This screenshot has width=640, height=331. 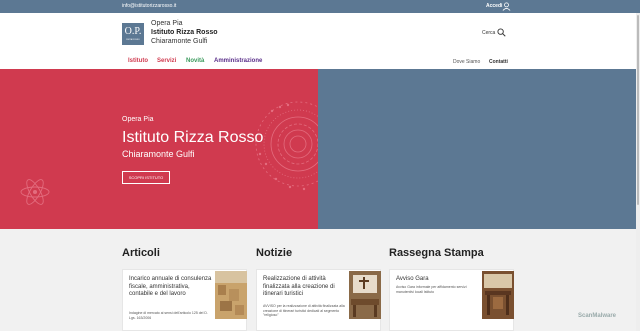 I want to click on search-icon, so click(x=501, y=32).